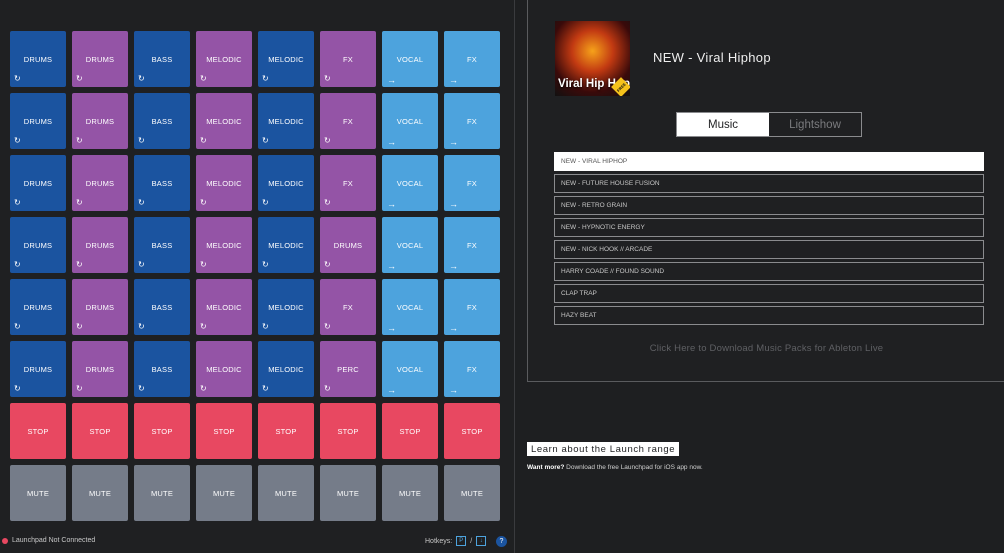  Describe the element at coordinates (454, 328) in the screenshot. I see `arrow-right-icon: →` at that location.